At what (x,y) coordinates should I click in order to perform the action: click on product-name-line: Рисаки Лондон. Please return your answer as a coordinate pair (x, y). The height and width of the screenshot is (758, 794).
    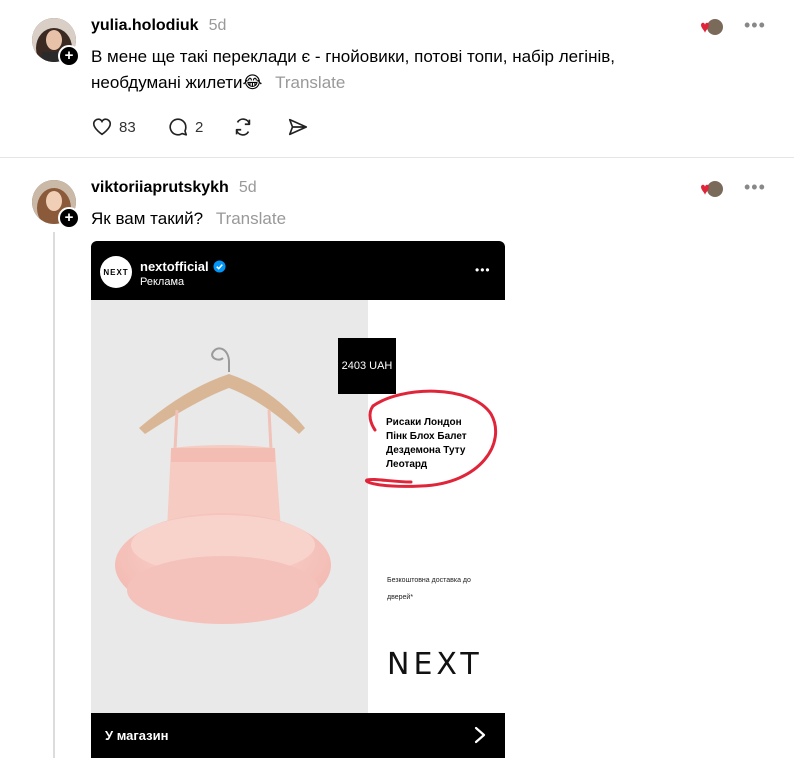
    Looking at the image, I should click on (424, 422).